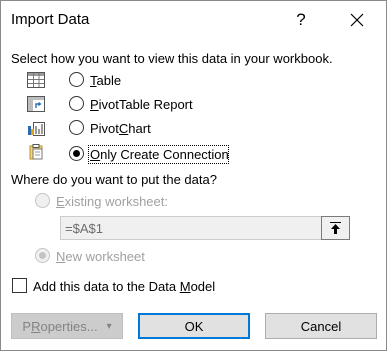 Image resolution: width=387 pixels, height=351 pixels. What do you see at coordinates (120, 128) in the screenshot?
I see `pivotchart-option-label: PivotChart` at bounding box center [120, 128].